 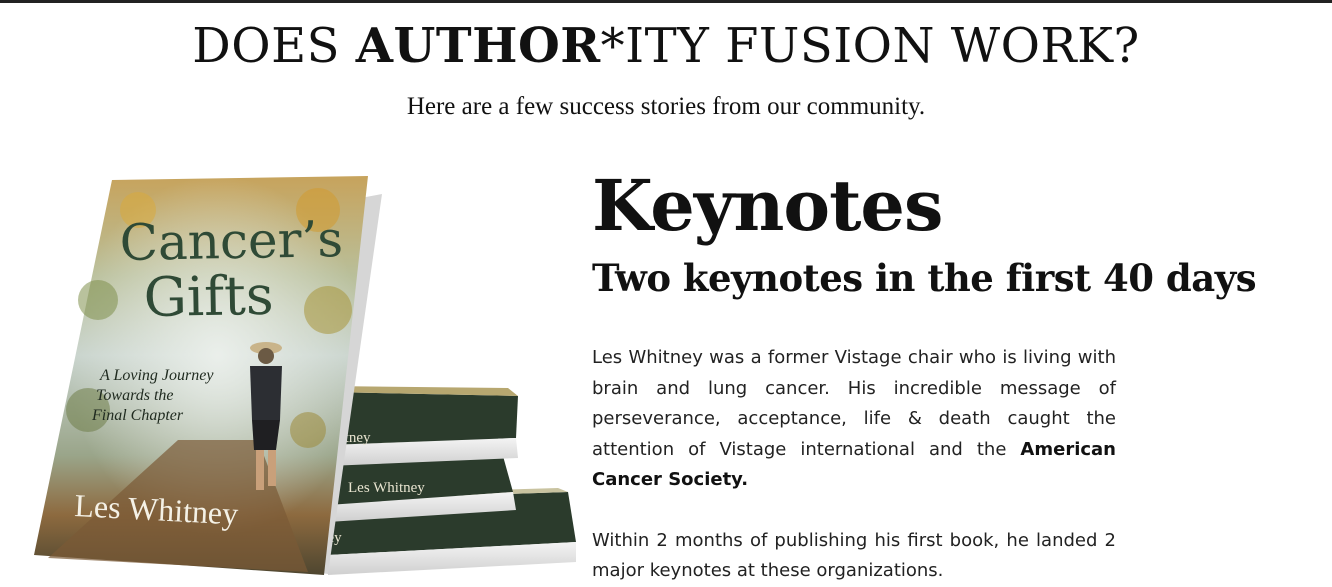 I want to click on book-tagline-line2: Towards the, so click(x=135, y=395).